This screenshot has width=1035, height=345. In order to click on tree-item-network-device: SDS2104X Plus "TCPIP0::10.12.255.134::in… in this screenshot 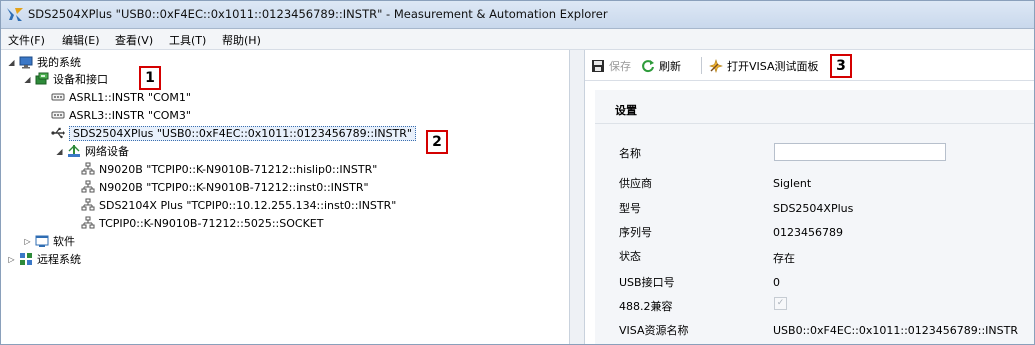, I will do `click(238, 205)`.